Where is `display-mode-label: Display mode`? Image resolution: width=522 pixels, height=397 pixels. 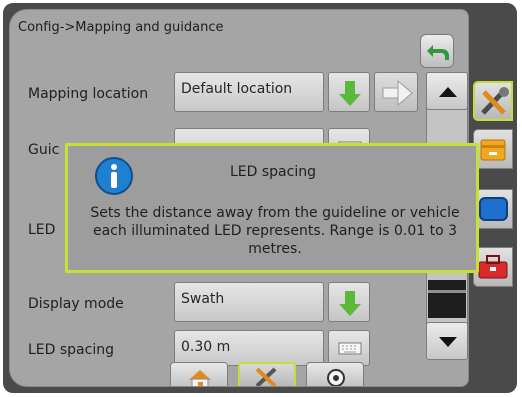
display-mode-label: Display mode is located at coordinates (76, 304).